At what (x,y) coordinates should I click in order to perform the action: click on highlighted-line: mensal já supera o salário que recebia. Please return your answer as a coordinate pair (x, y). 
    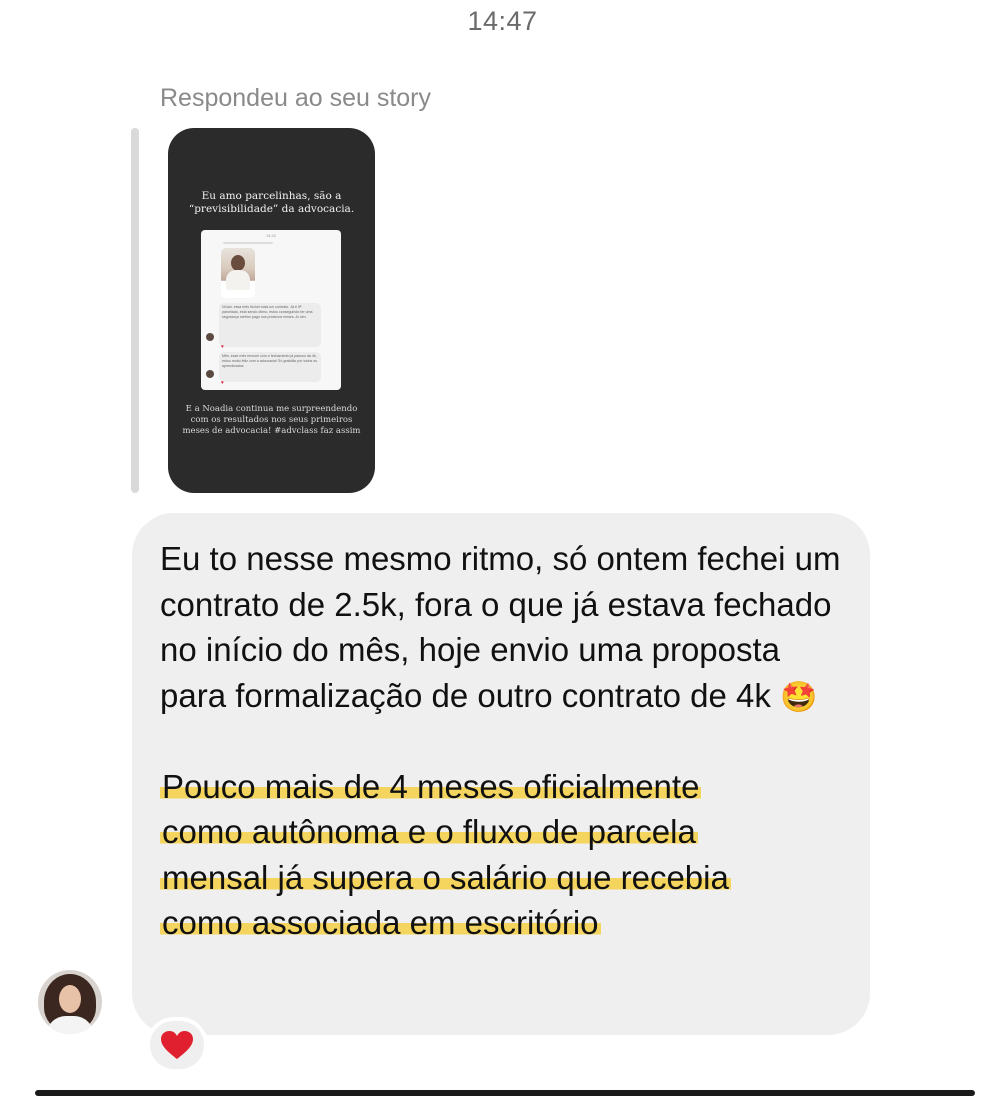
    Looking at the image, I should click on (445, 877).